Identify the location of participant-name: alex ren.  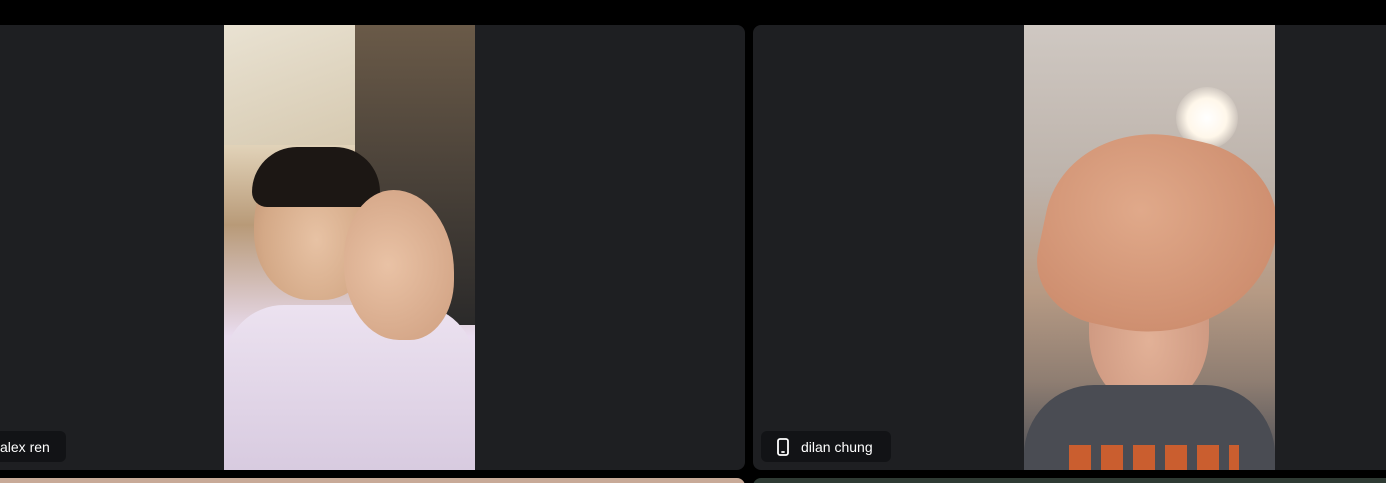
(25, 446).